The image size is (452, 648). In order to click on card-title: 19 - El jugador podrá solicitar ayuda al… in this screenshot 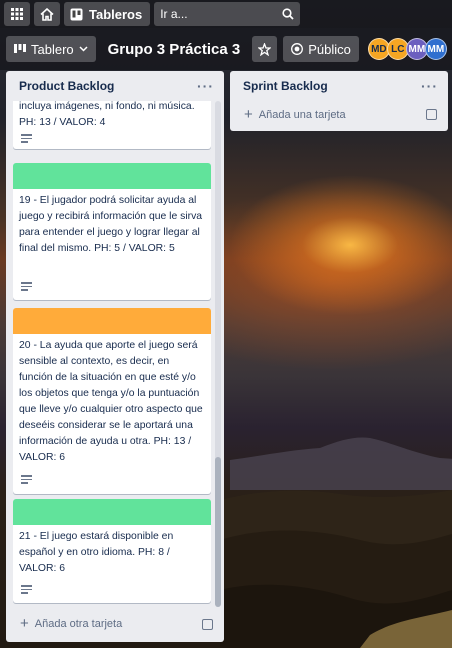, I will do `click(111, 224)`.